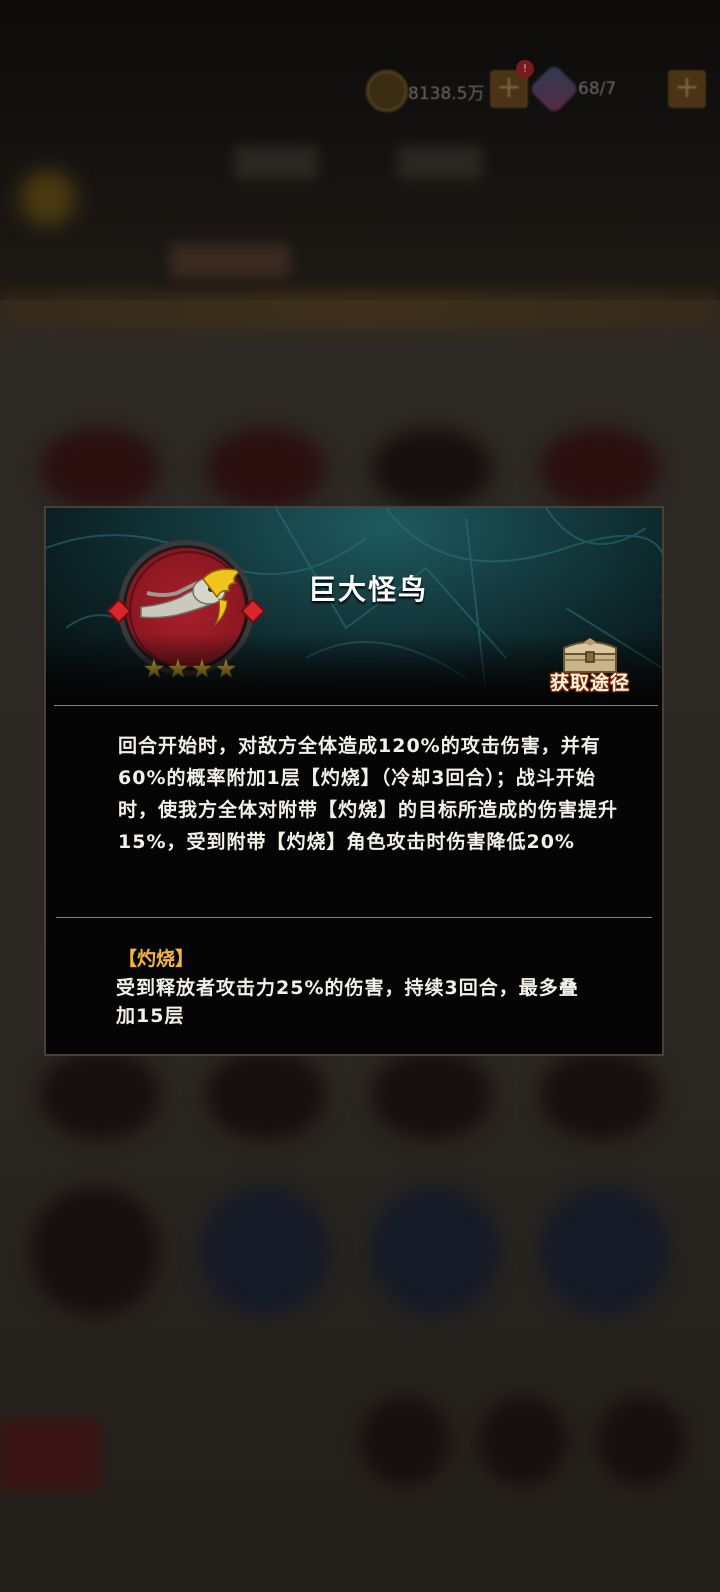 The height and width of the screenshot is (1592, 720). I want to click on back-icon, so click(48, 198).